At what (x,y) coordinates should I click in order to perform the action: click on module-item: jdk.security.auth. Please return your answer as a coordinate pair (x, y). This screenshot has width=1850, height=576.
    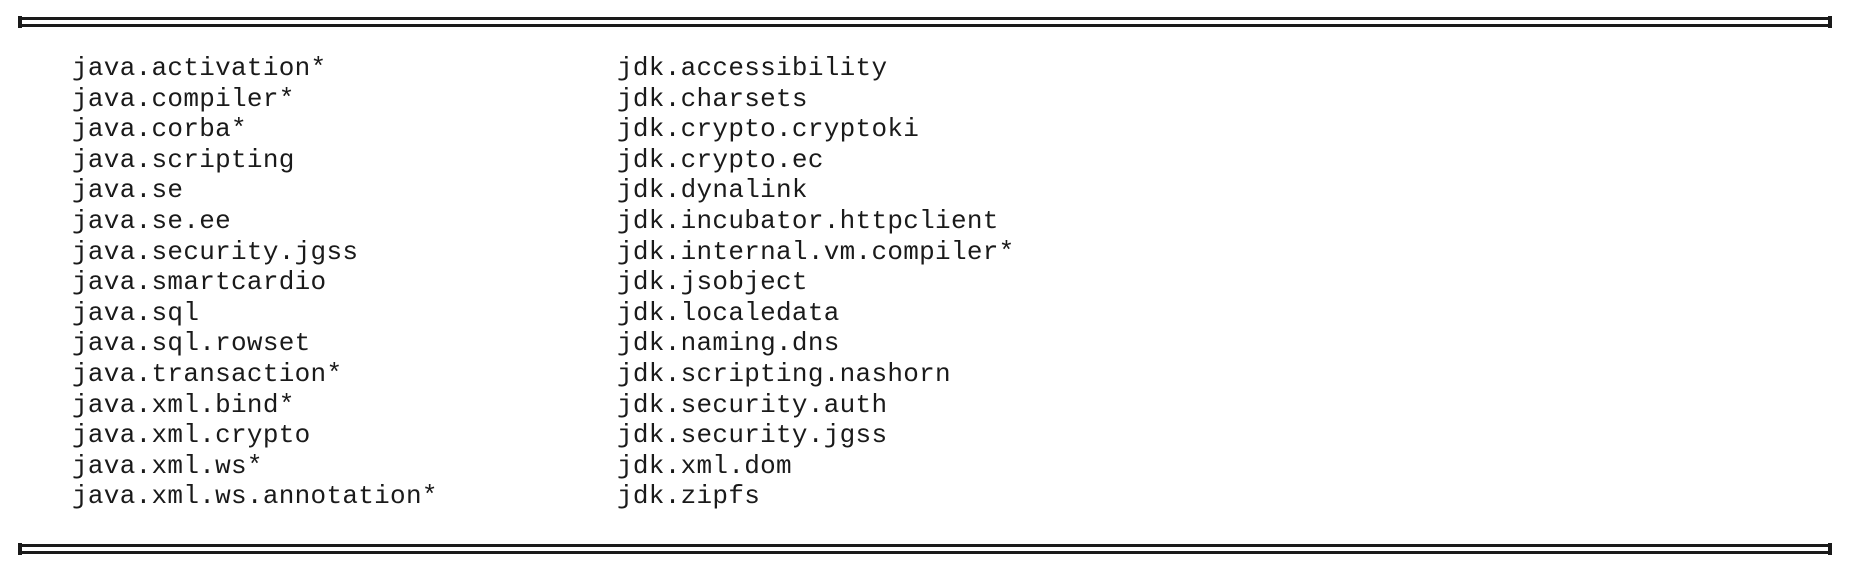
    Looking at the image, I should click on (752, 404).